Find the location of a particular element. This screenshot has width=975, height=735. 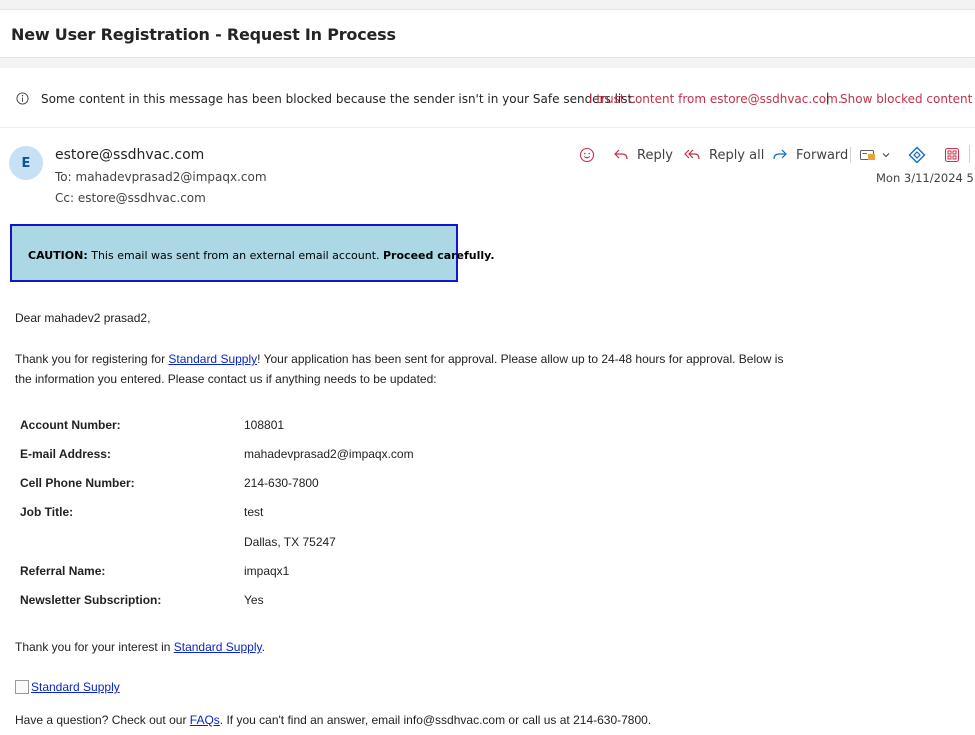

sender-address: estore@ssdhvac.com is located at coordinates (129, 155).